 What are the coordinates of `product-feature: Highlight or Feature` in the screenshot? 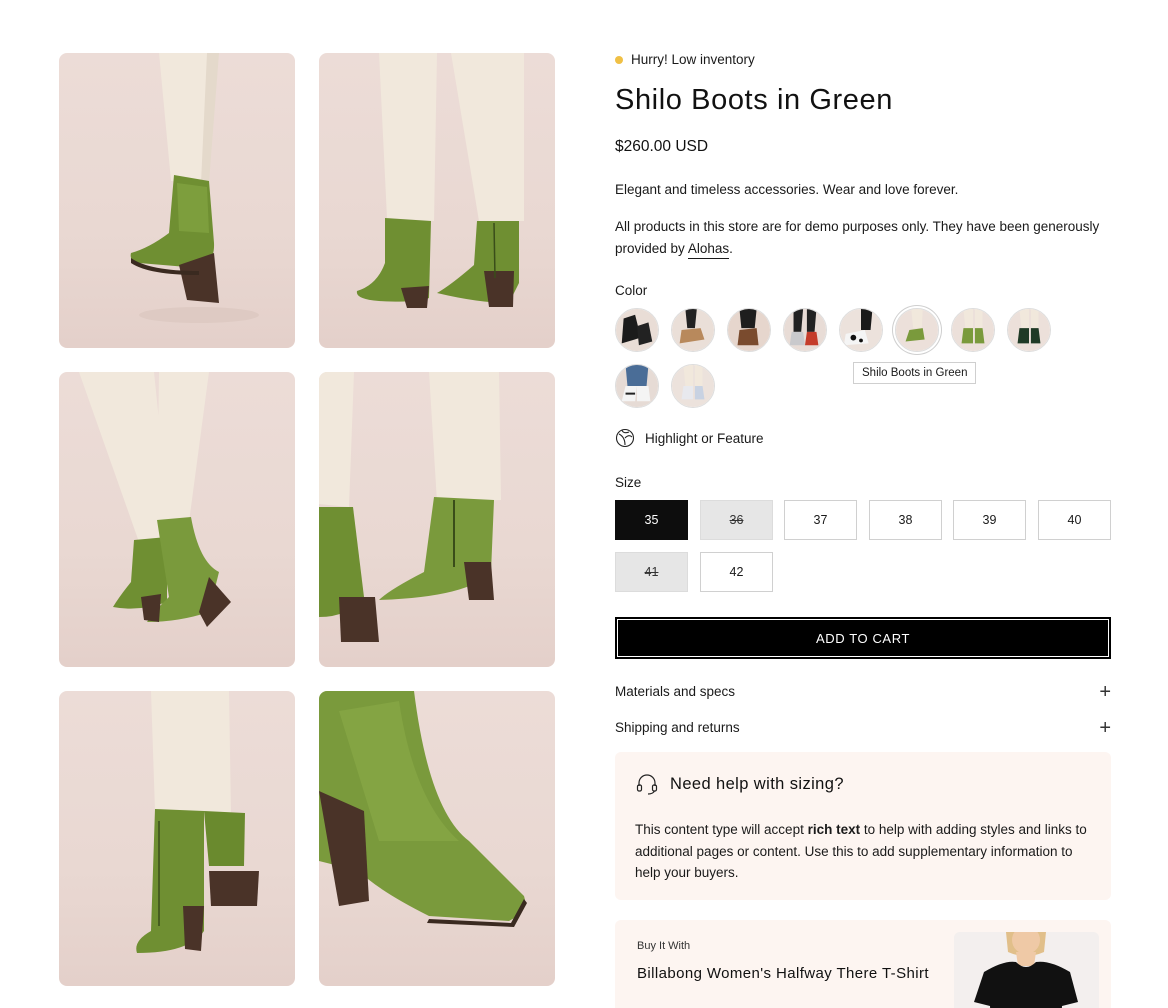 It's located at (689, 438).